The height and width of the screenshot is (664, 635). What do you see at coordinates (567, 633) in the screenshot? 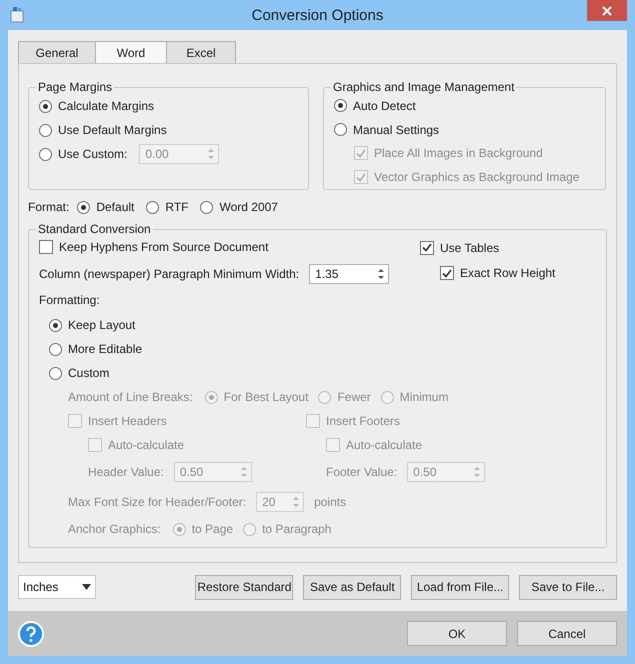
I see `dialog-button: Cancel` at bounding box center [567, 633].